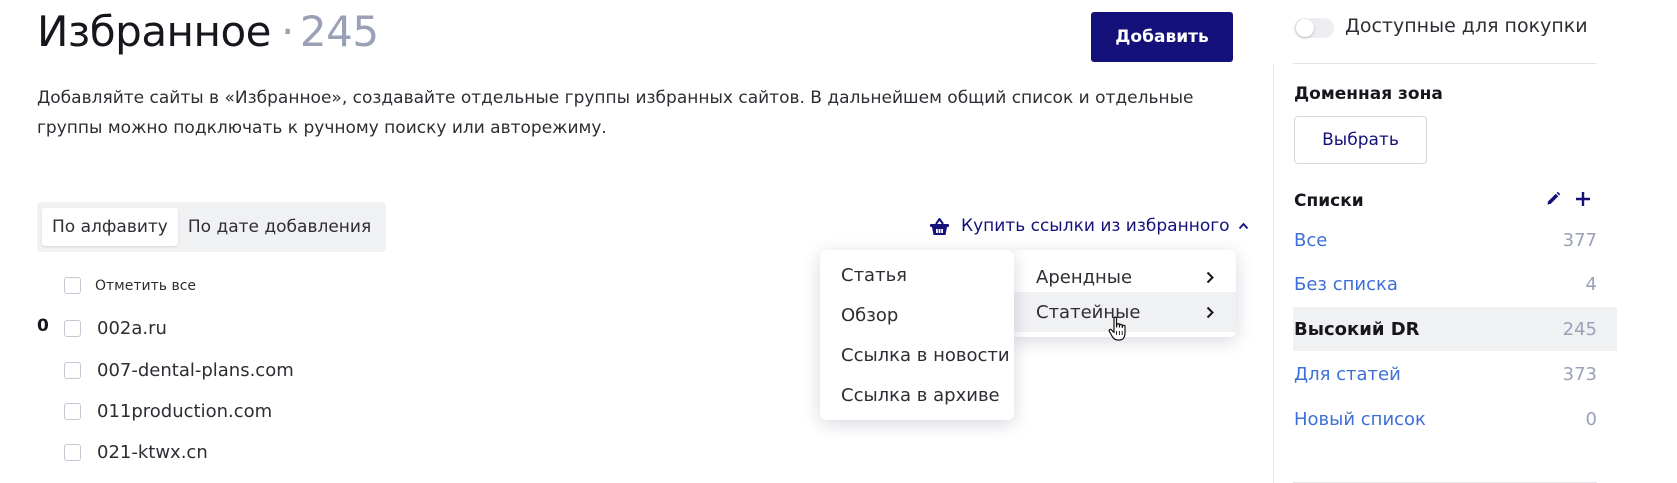  I want to click on basket-icon, so click(939, 226).